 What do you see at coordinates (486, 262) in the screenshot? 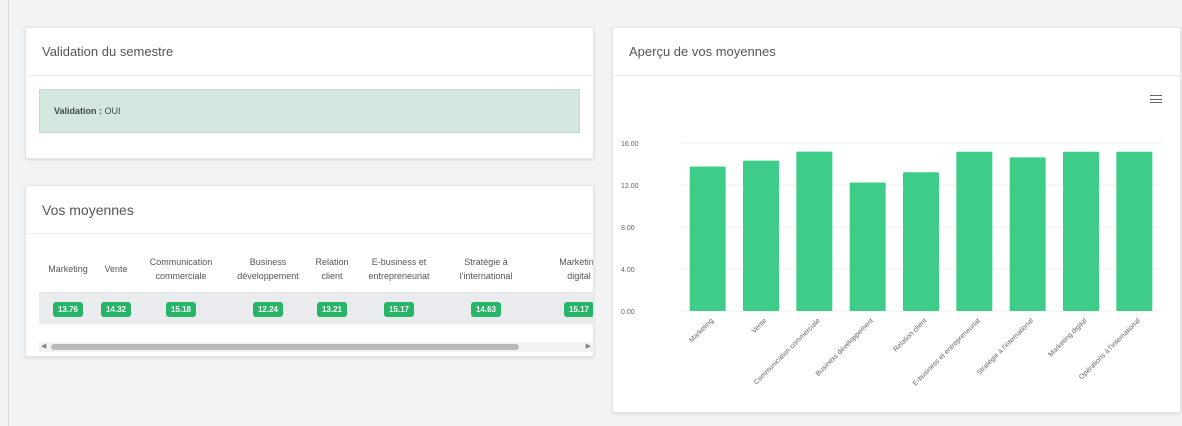
I see `column-header-line1: Stratégie à` at bounding box center [486, 262].